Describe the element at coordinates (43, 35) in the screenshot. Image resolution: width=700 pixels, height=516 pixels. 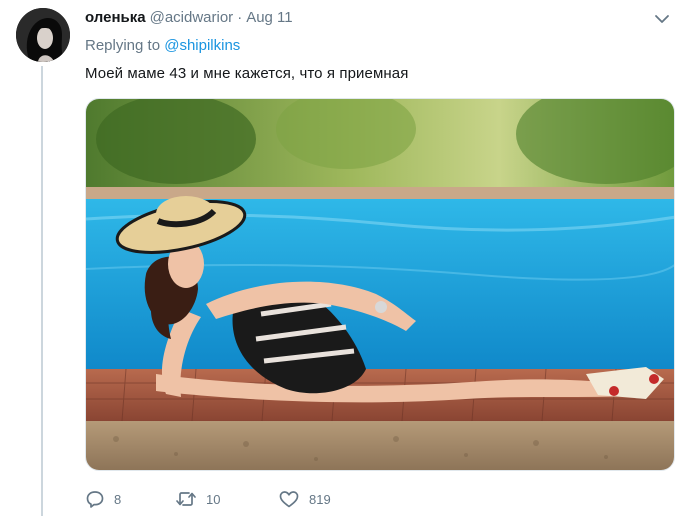
I see `avatar` at that location.